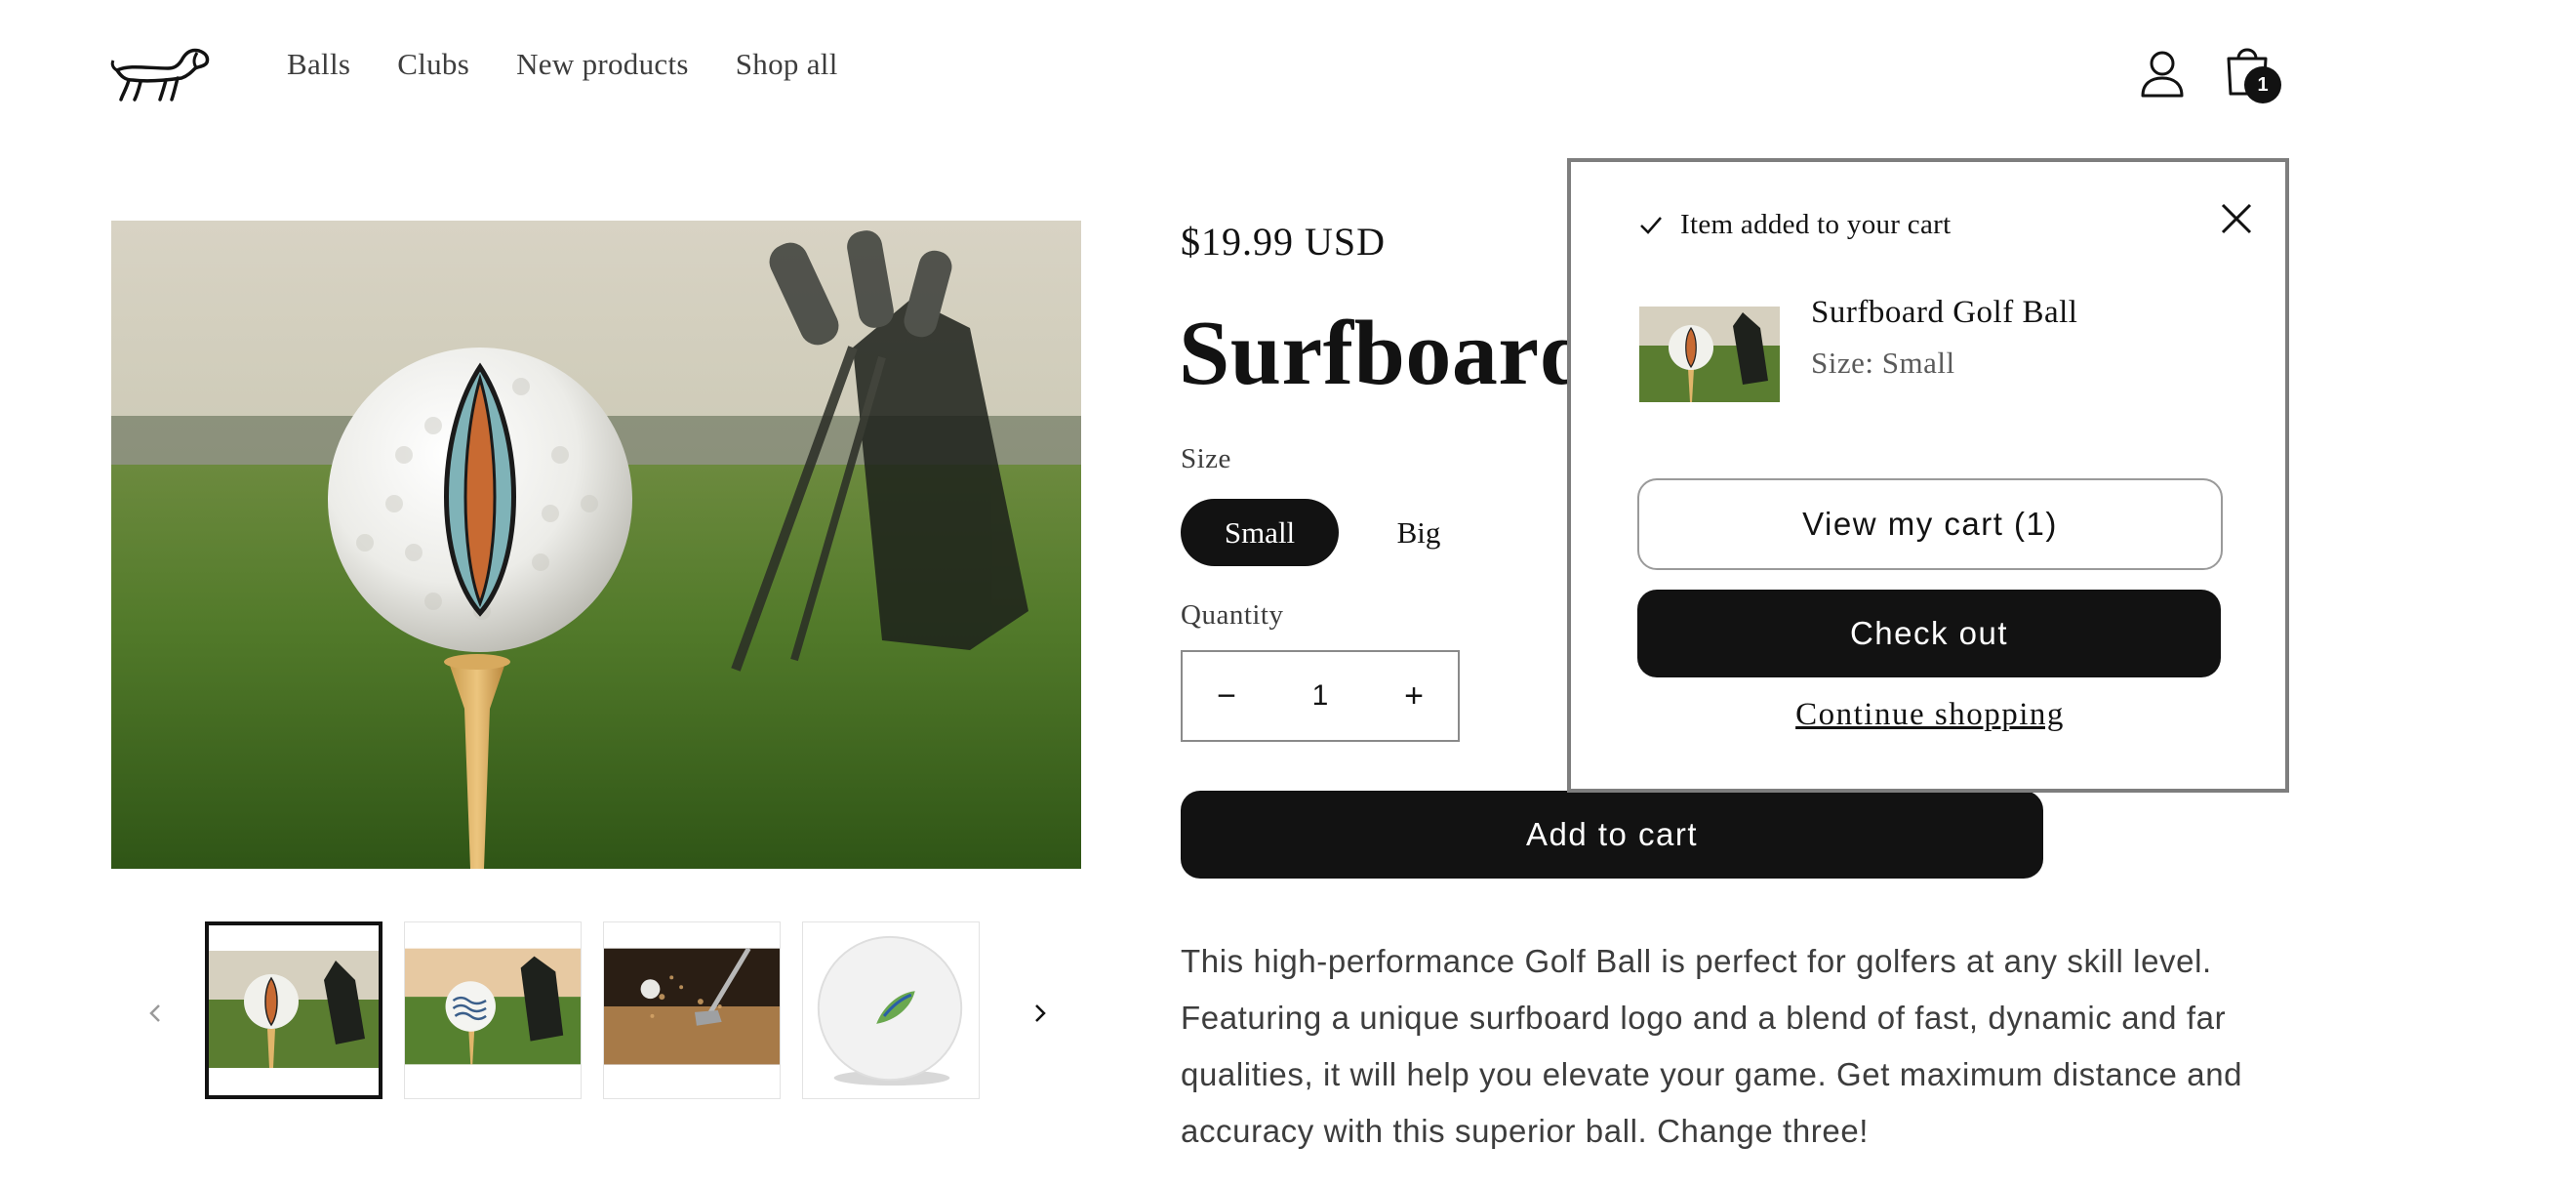  I want to click on quantity-increase-button: +, so click(1414, 696).